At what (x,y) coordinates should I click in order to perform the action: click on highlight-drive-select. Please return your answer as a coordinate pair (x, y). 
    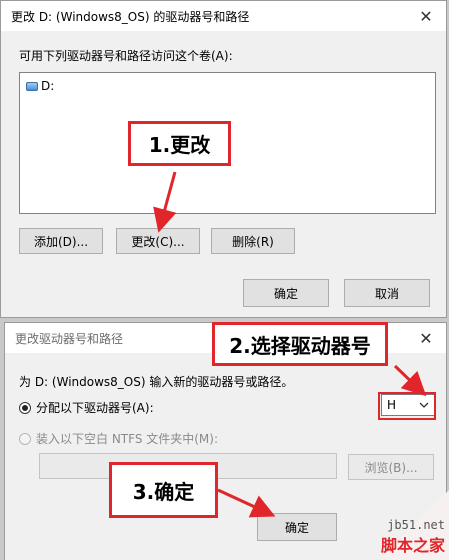
    Looking at the image, I should click on (407, 406).